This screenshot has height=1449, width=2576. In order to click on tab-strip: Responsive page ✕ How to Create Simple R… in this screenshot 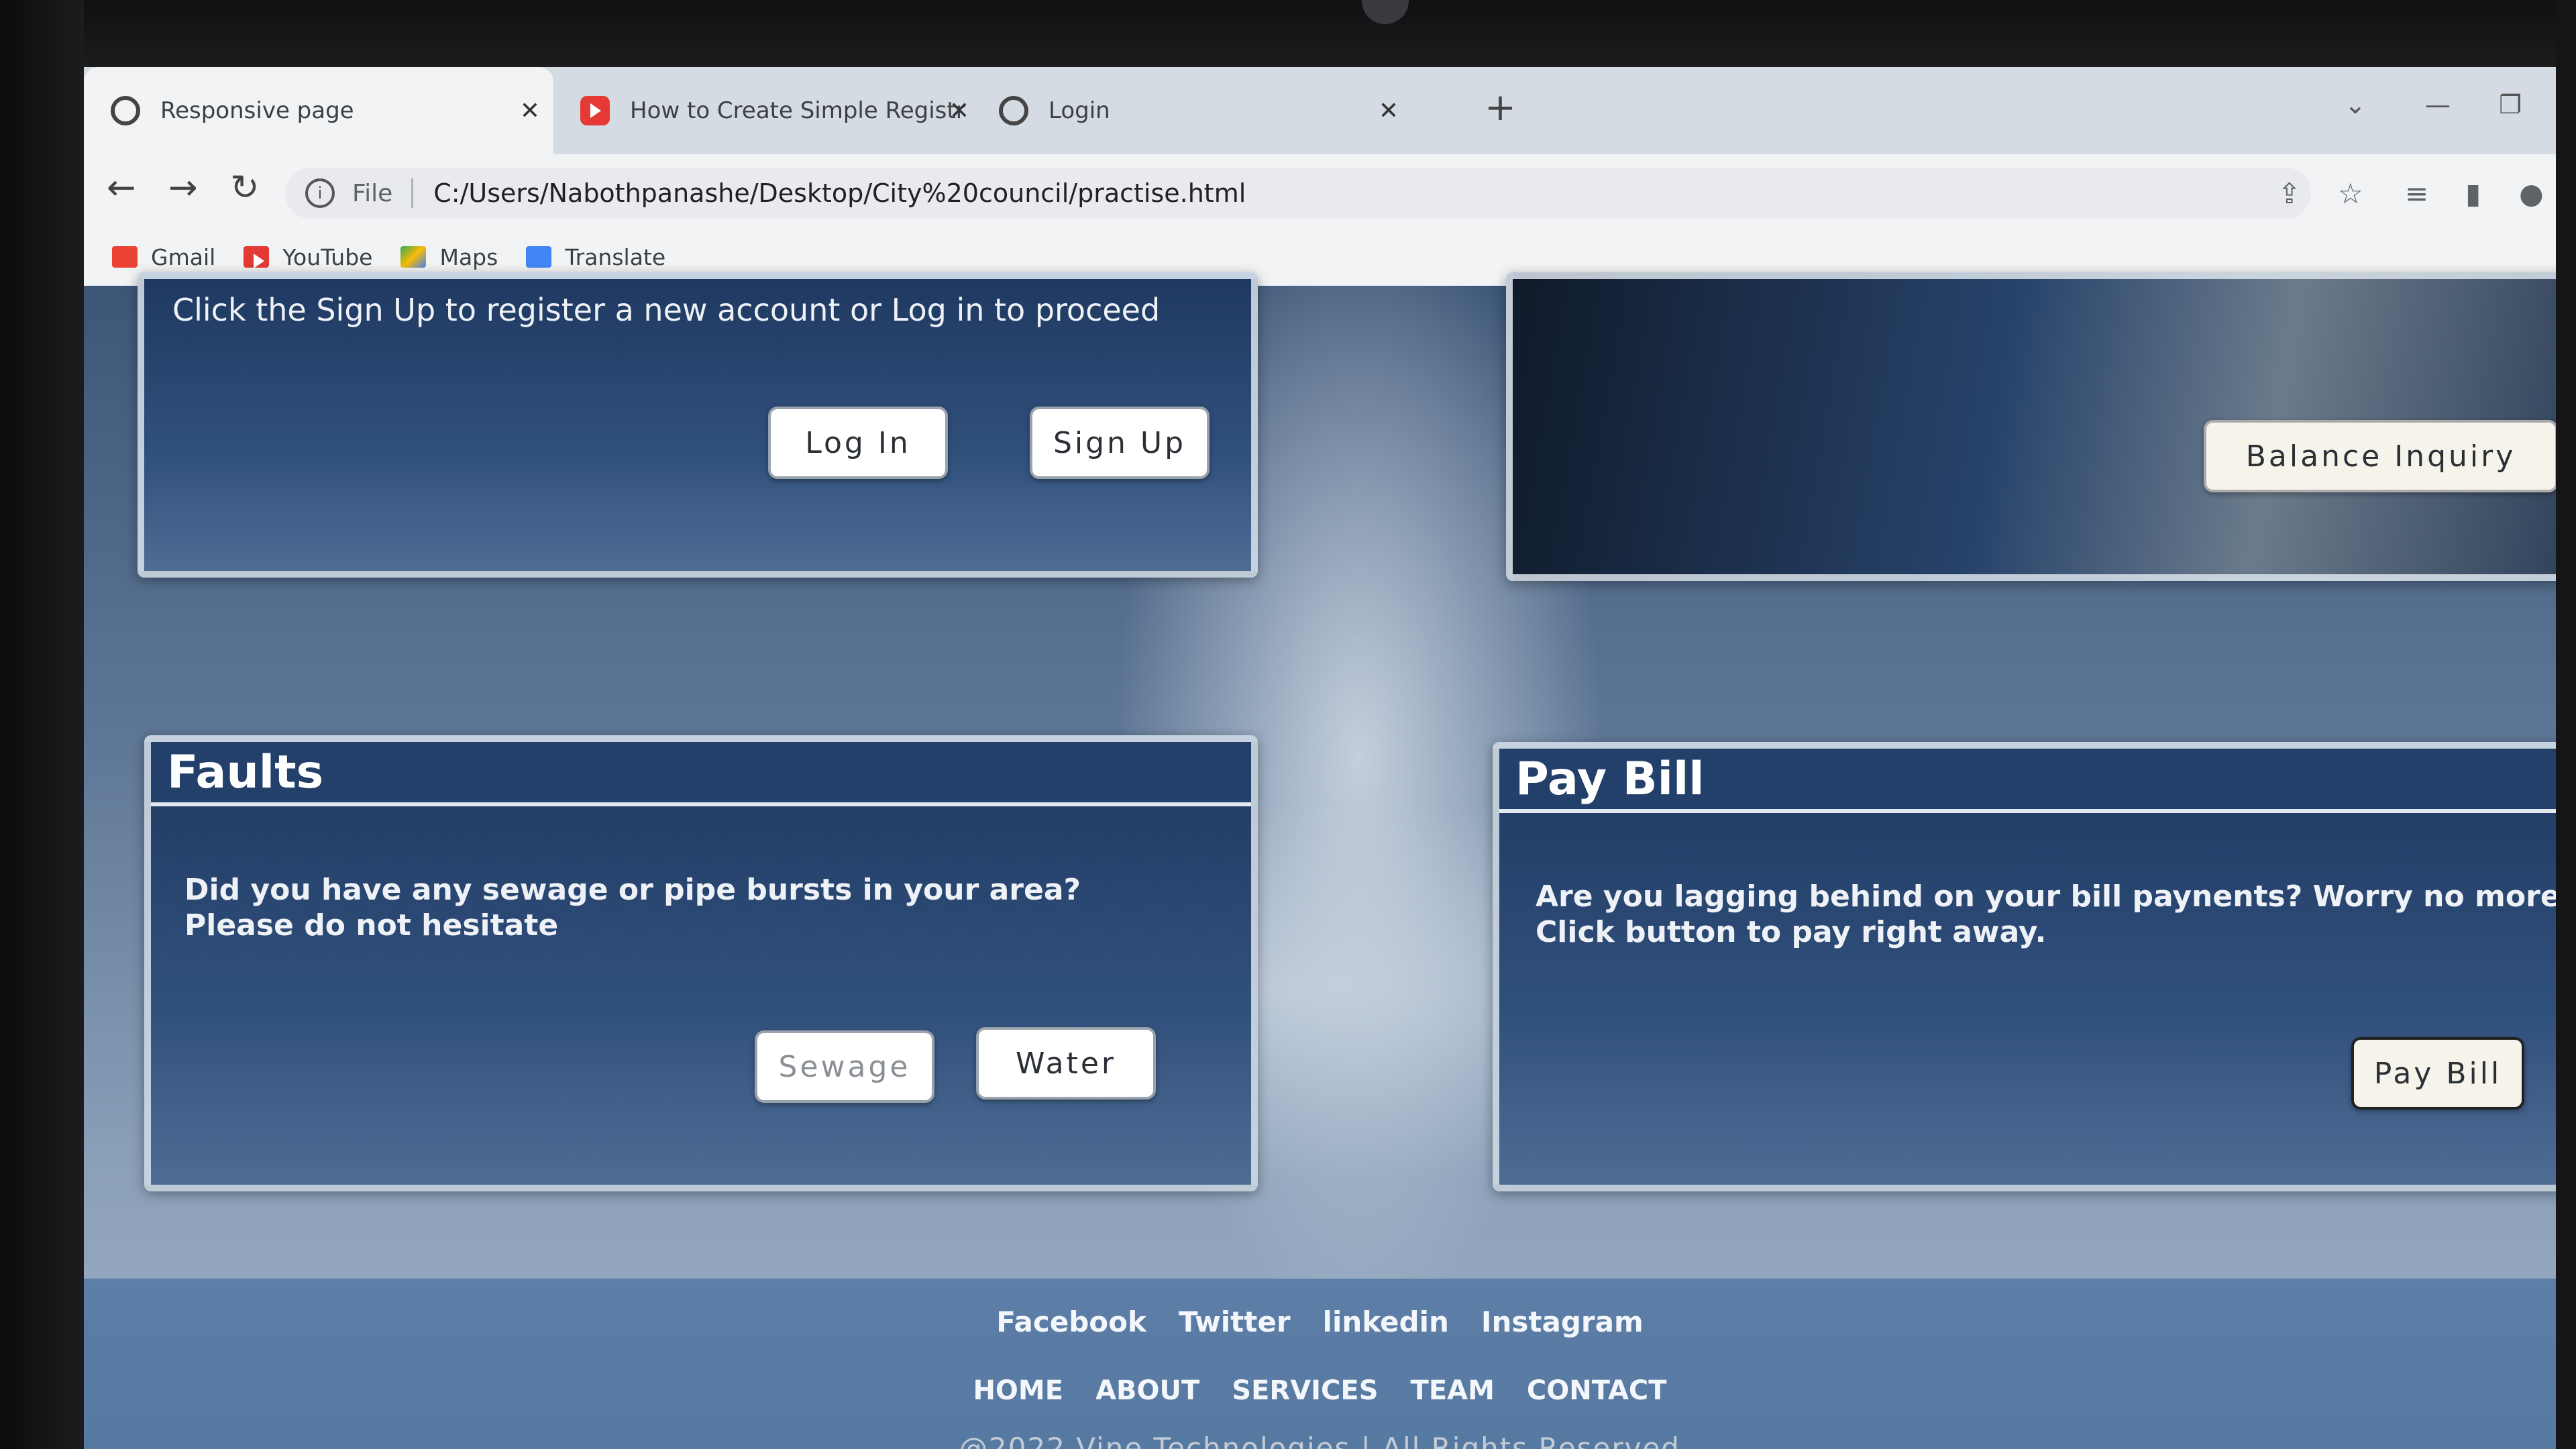, I will do `click(1320, 110)`.